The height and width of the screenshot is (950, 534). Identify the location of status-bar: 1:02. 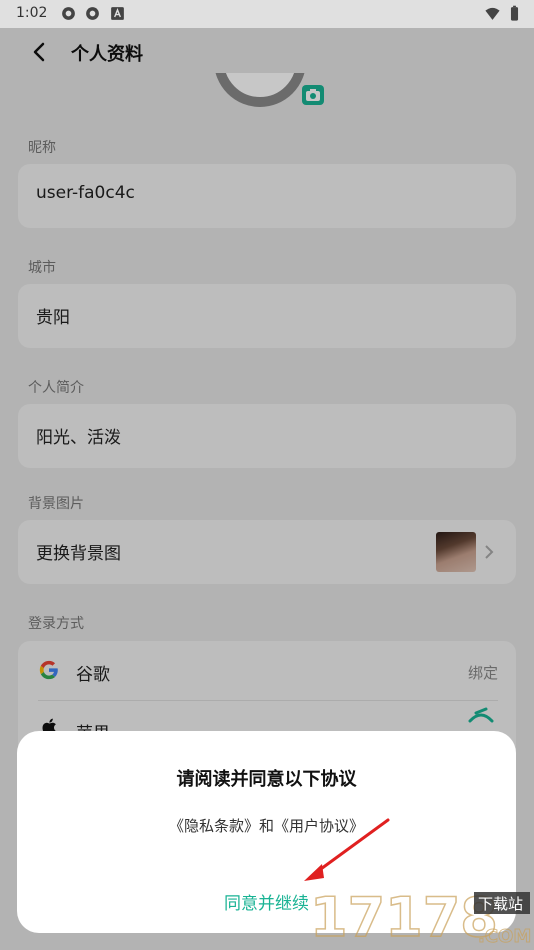
(267, 14).